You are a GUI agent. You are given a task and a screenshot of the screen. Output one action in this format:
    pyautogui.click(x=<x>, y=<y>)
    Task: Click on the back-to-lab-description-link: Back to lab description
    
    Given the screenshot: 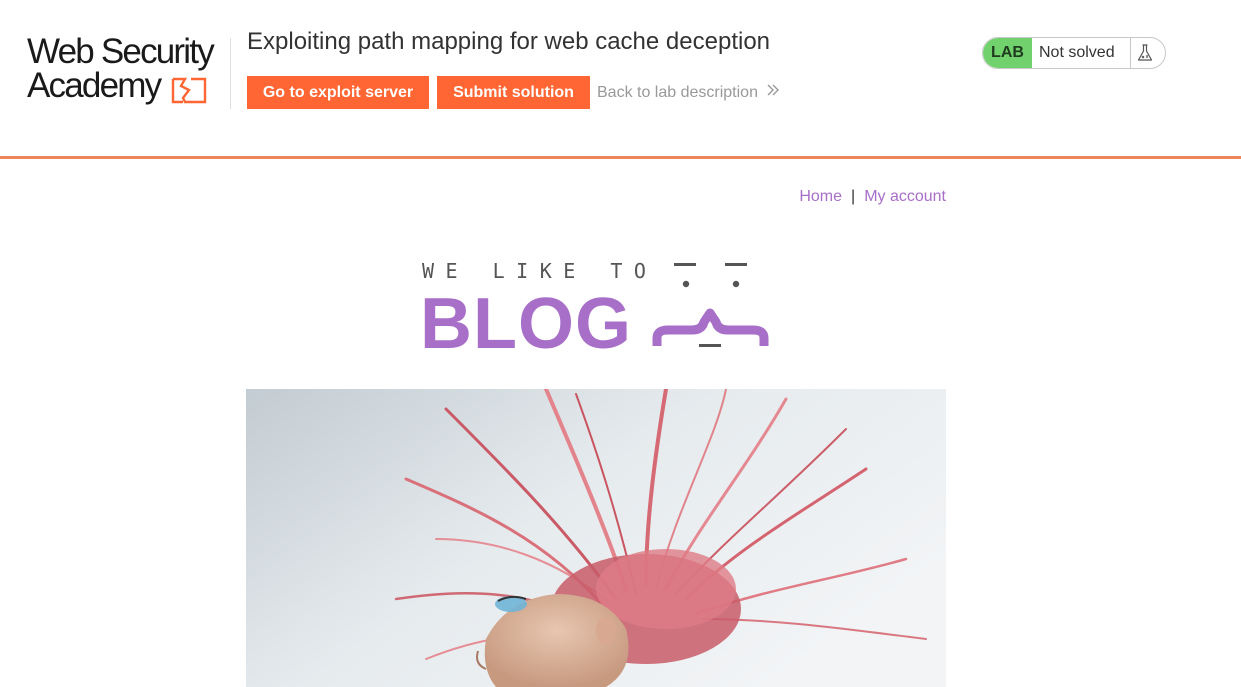 What is the action you would take?
    pyautogui.click(x=688, y=92)
    